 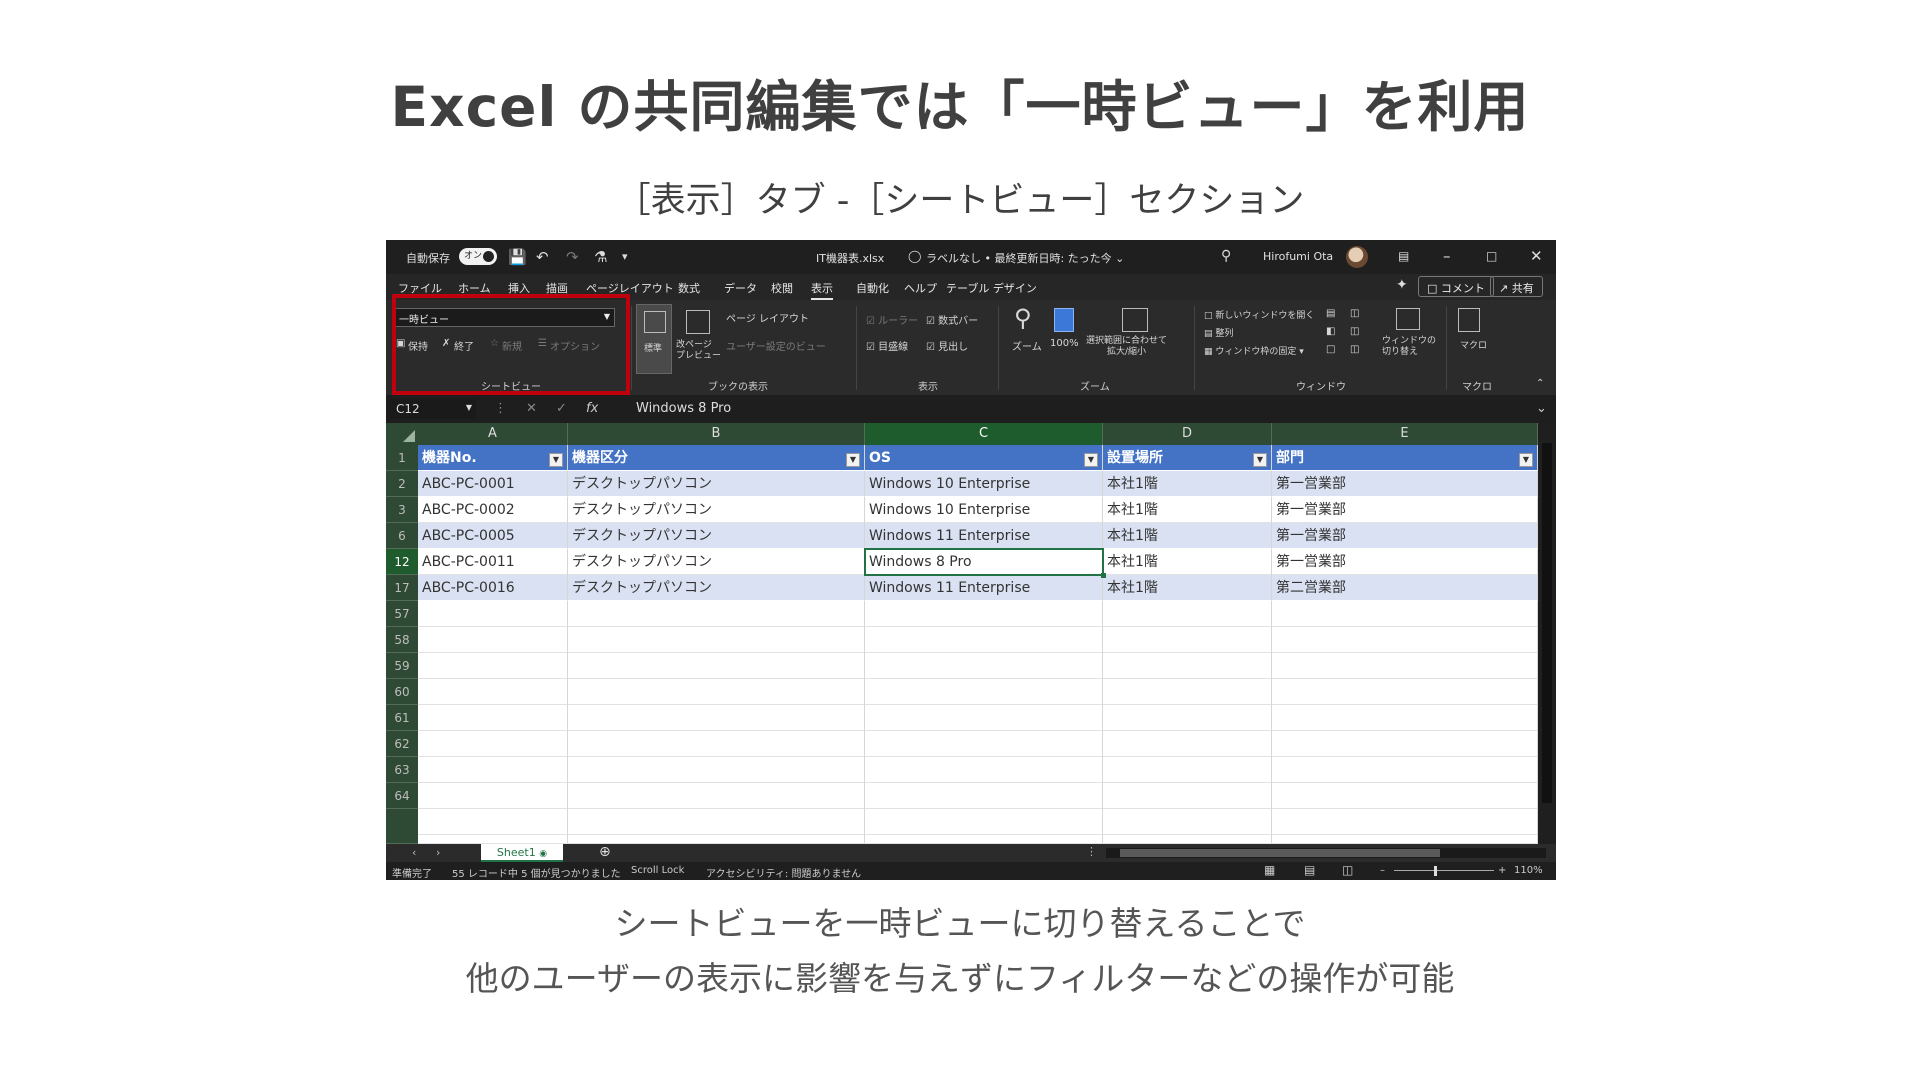 What do you see at coordinates (920, 288) in the screenshot?
I see `tab-help: ヘルプ` at bounding box center [920, 288].